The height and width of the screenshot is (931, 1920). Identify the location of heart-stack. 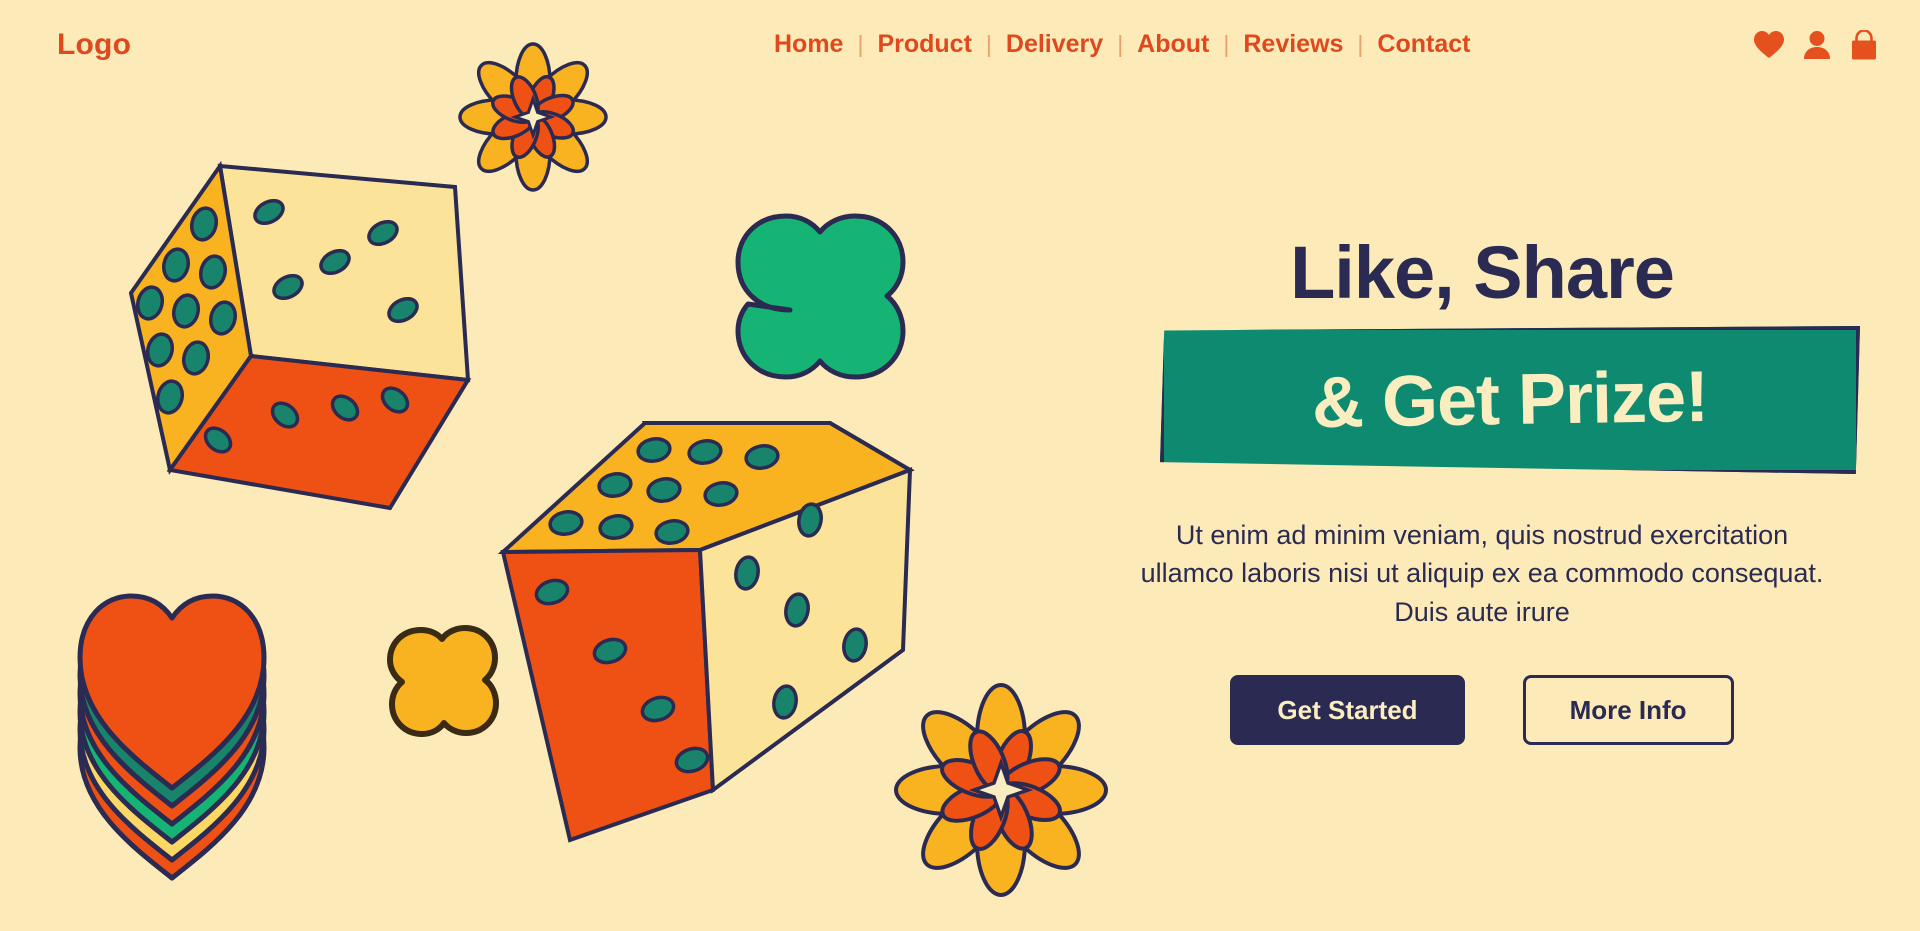
(172, 737).